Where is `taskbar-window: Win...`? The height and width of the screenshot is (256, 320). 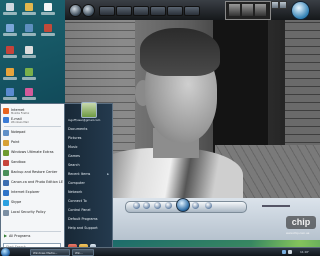 taskbar-window: Win... is located at coordinates (83, 252).